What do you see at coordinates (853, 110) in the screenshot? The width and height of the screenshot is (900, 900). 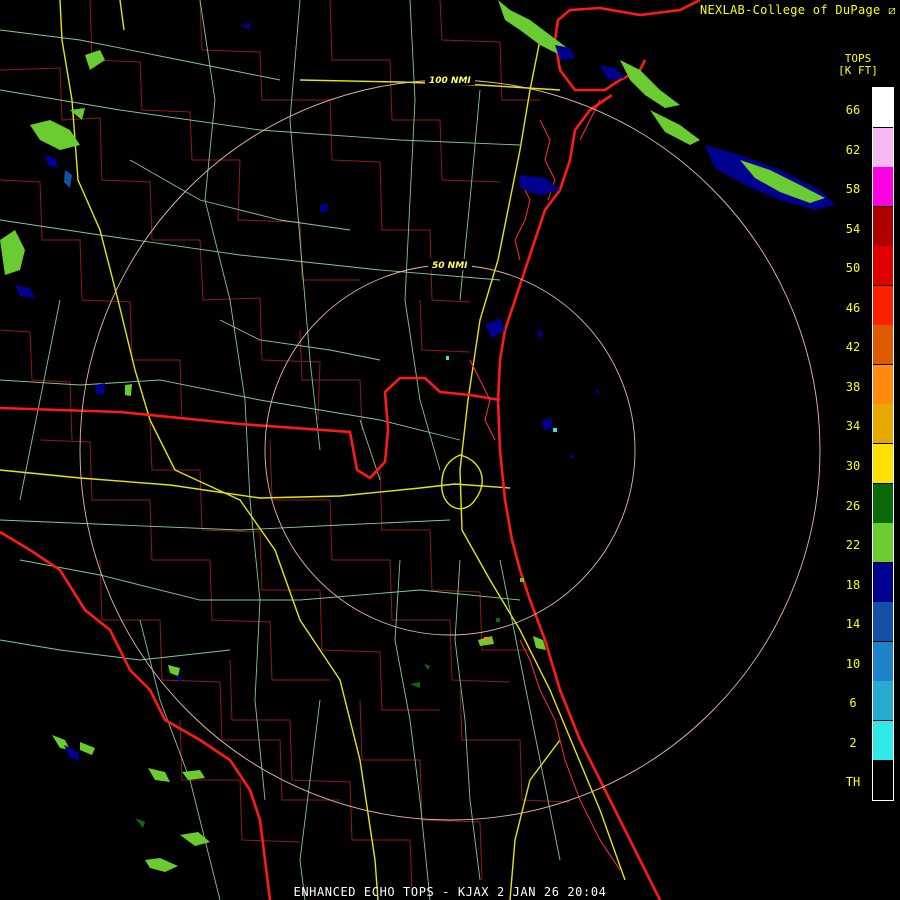 I see `legend-label: 66` at bounding box center [853, 110].